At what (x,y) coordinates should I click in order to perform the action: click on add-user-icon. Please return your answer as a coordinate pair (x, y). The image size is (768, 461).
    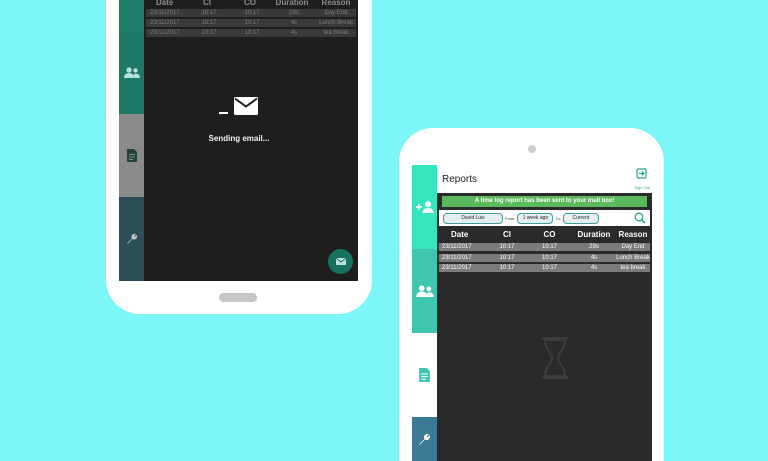
    Looking at the image, I should click on (424, 207).